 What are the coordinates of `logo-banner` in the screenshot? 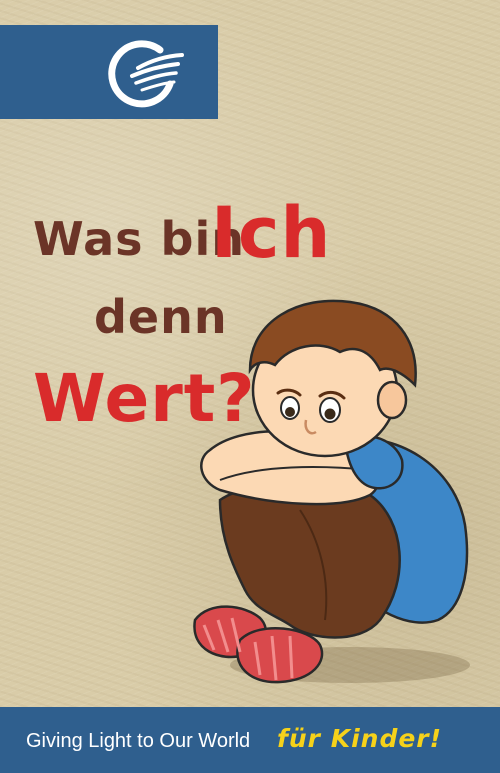 It's located at (109, 72).